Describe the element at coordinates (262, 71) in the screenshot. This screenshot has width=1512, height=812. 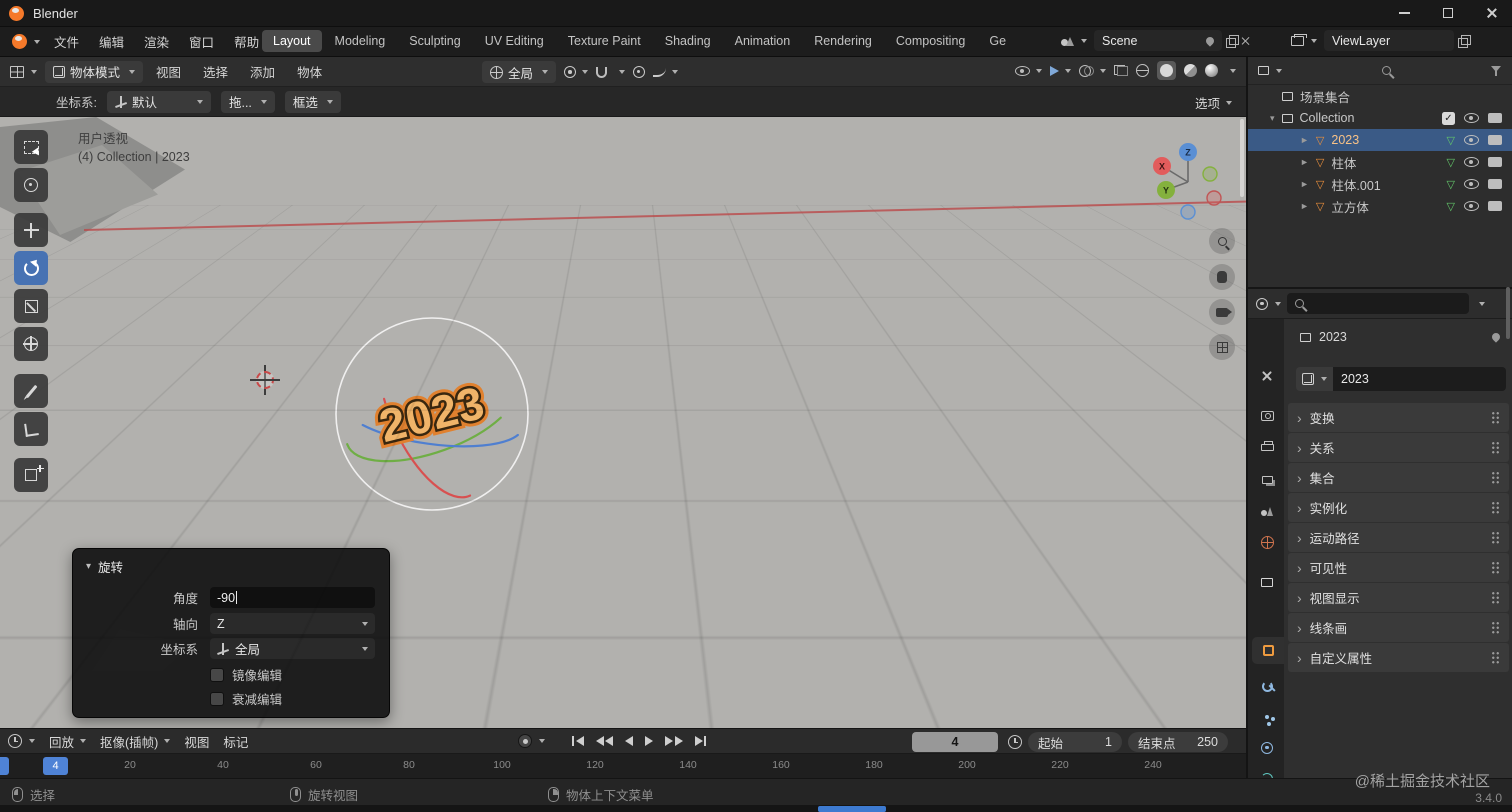
I see `menu-add: 添加` at that location.